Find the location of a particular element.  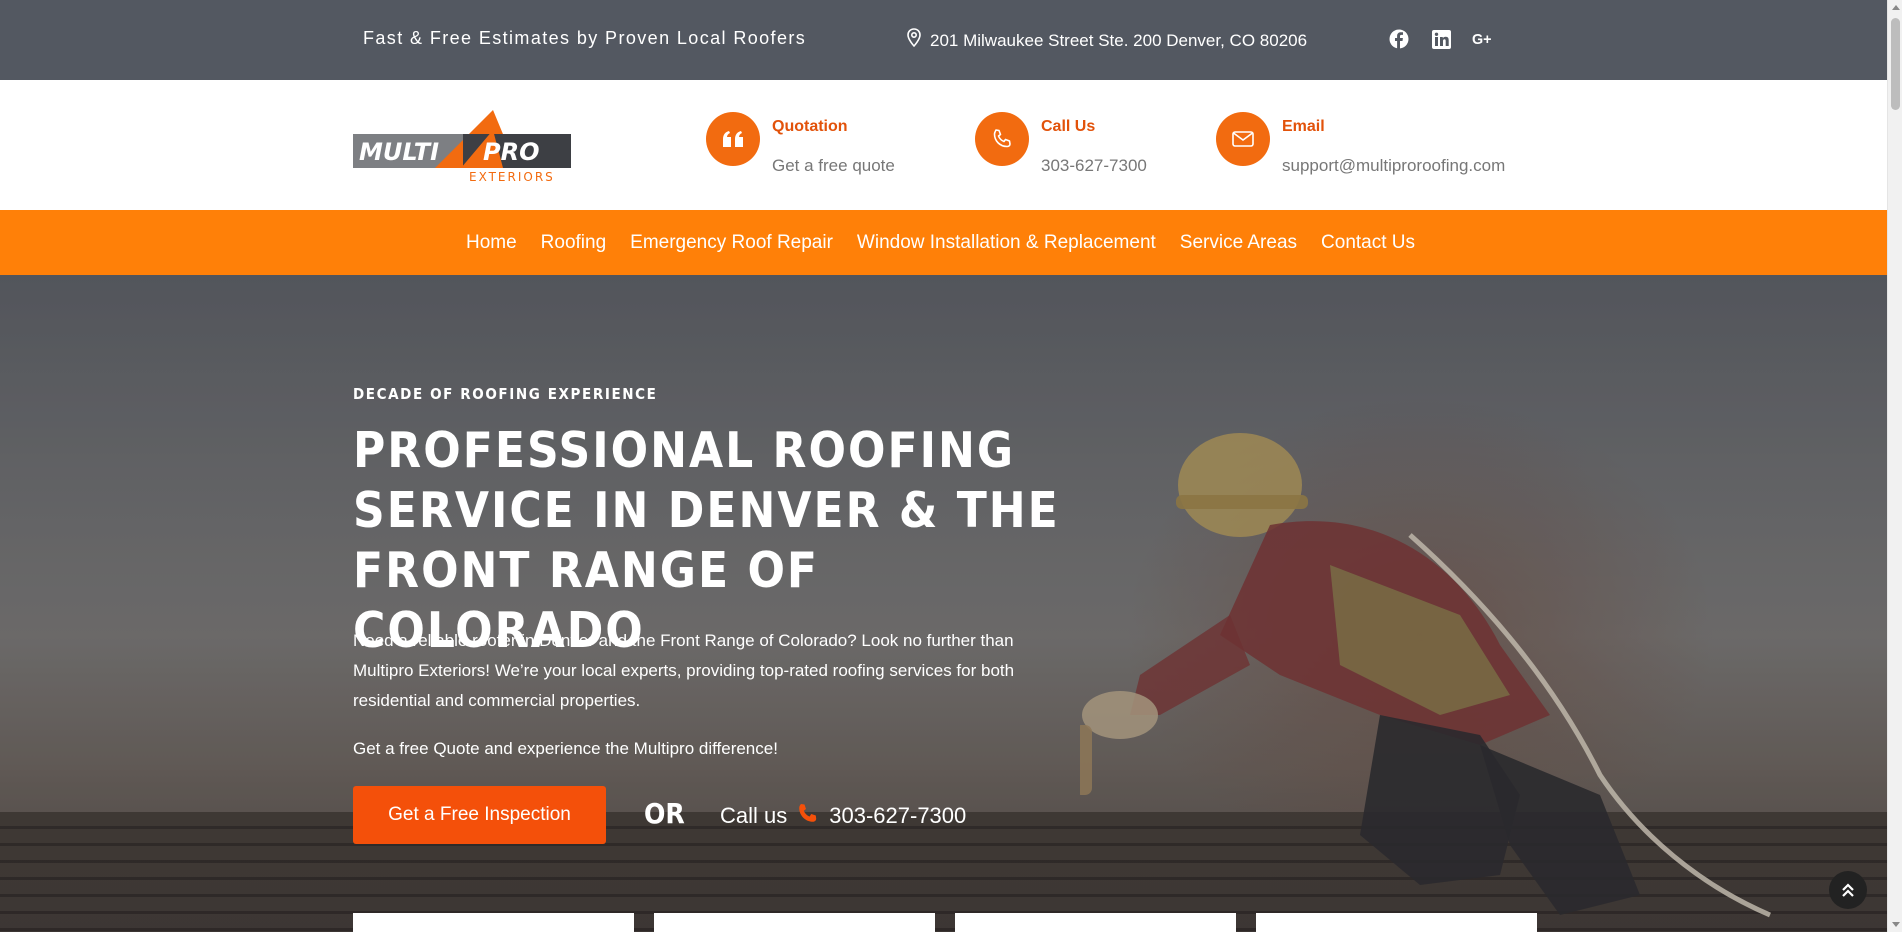

facebook-icon is located at coordinates (1399, 39).